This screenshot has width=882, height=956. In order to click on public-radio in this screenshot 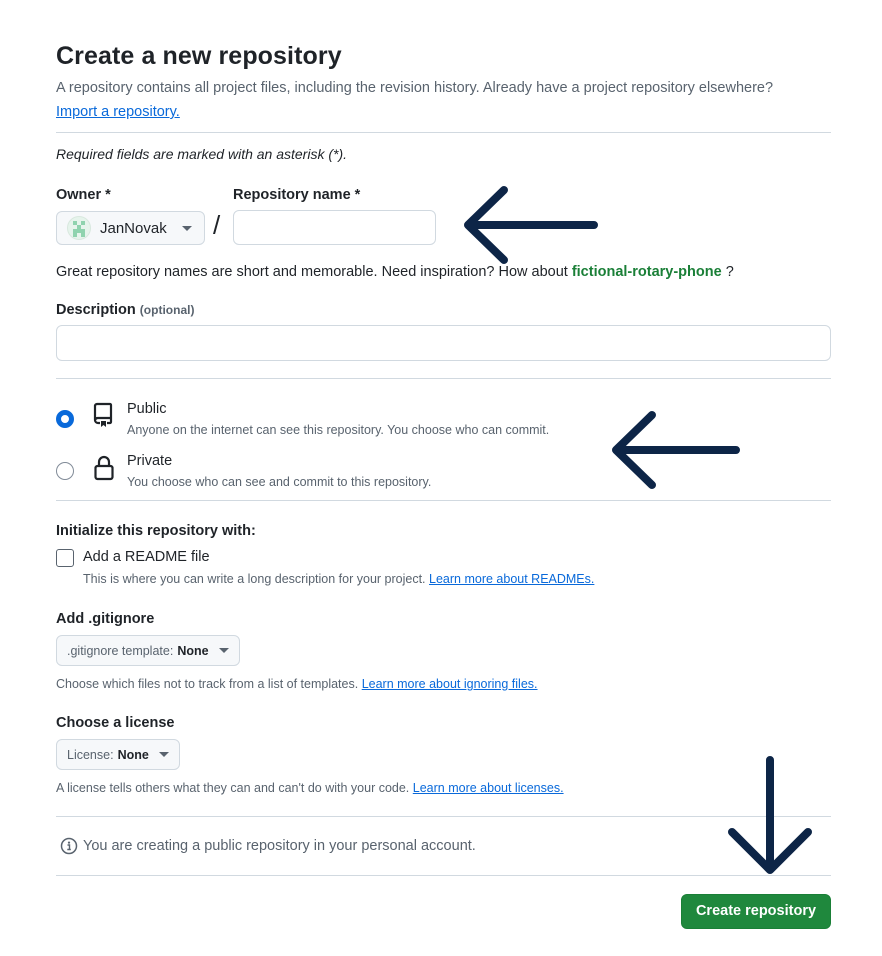, I will do `click(65, 419)`.